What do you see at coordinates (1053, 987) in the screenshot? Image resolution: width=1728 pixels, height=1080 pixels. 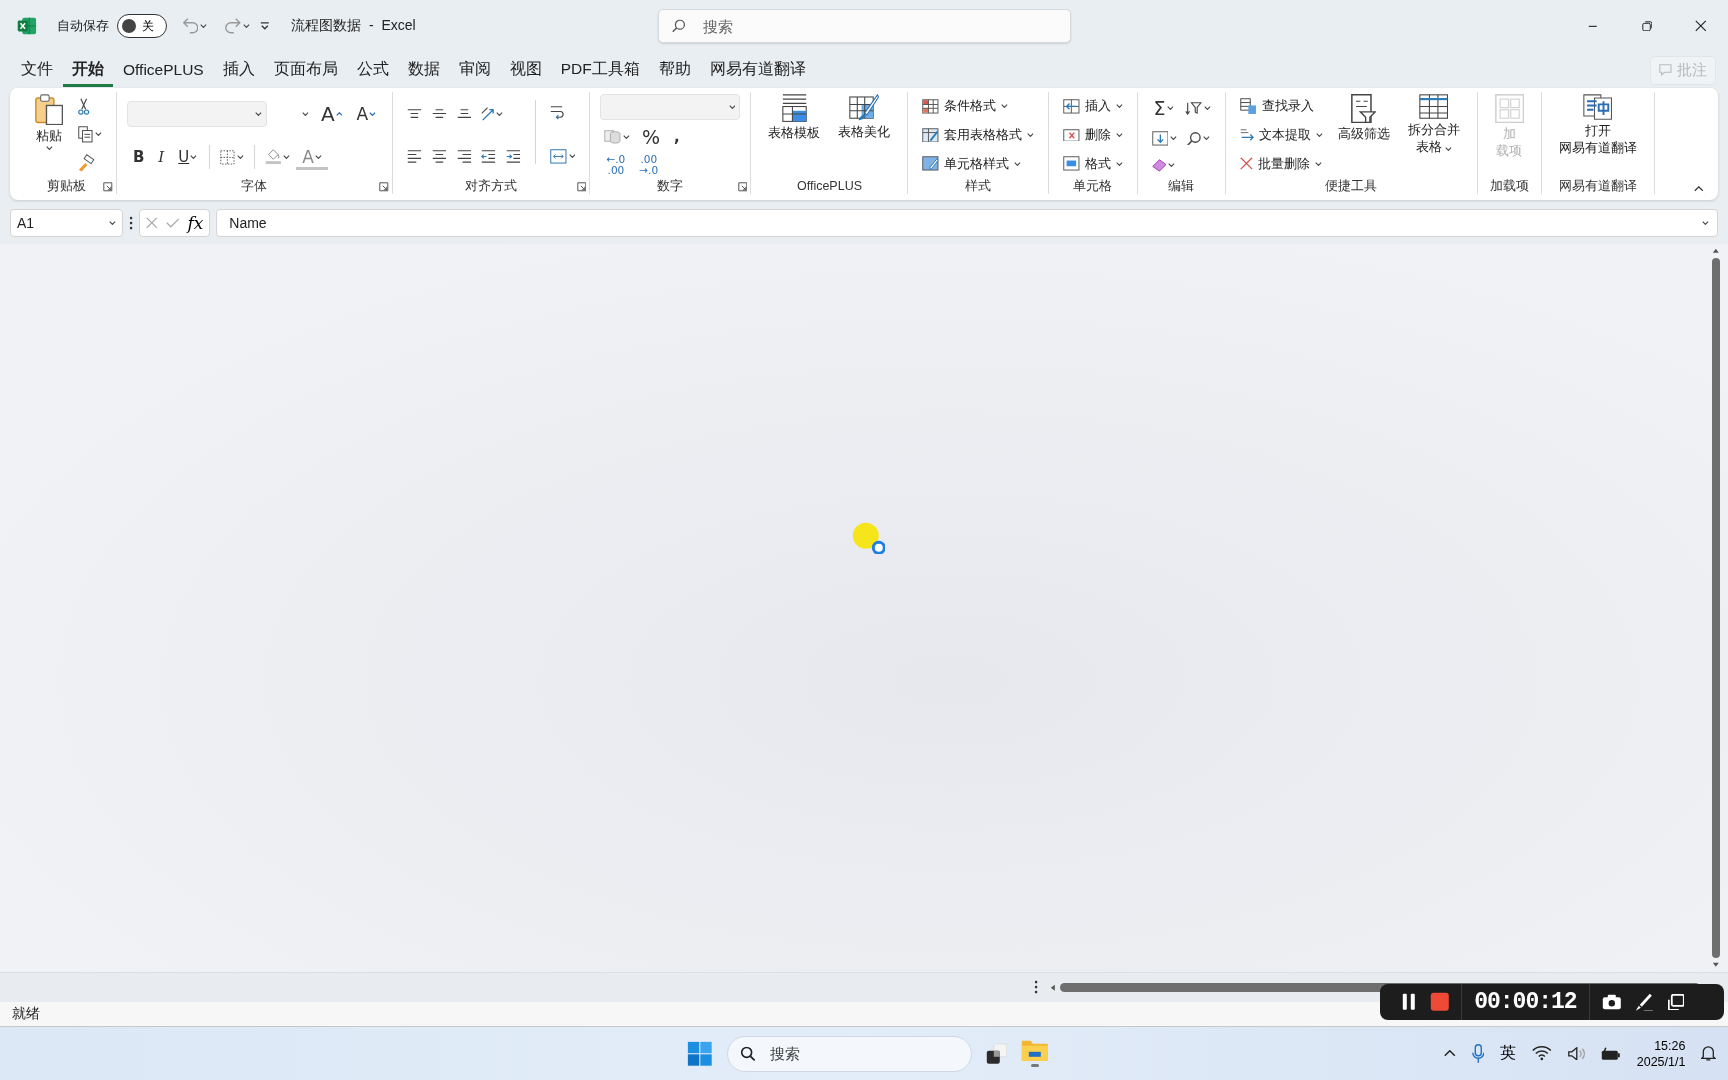 I see `scroll-left-icon` at bounding box center [1053, 987].